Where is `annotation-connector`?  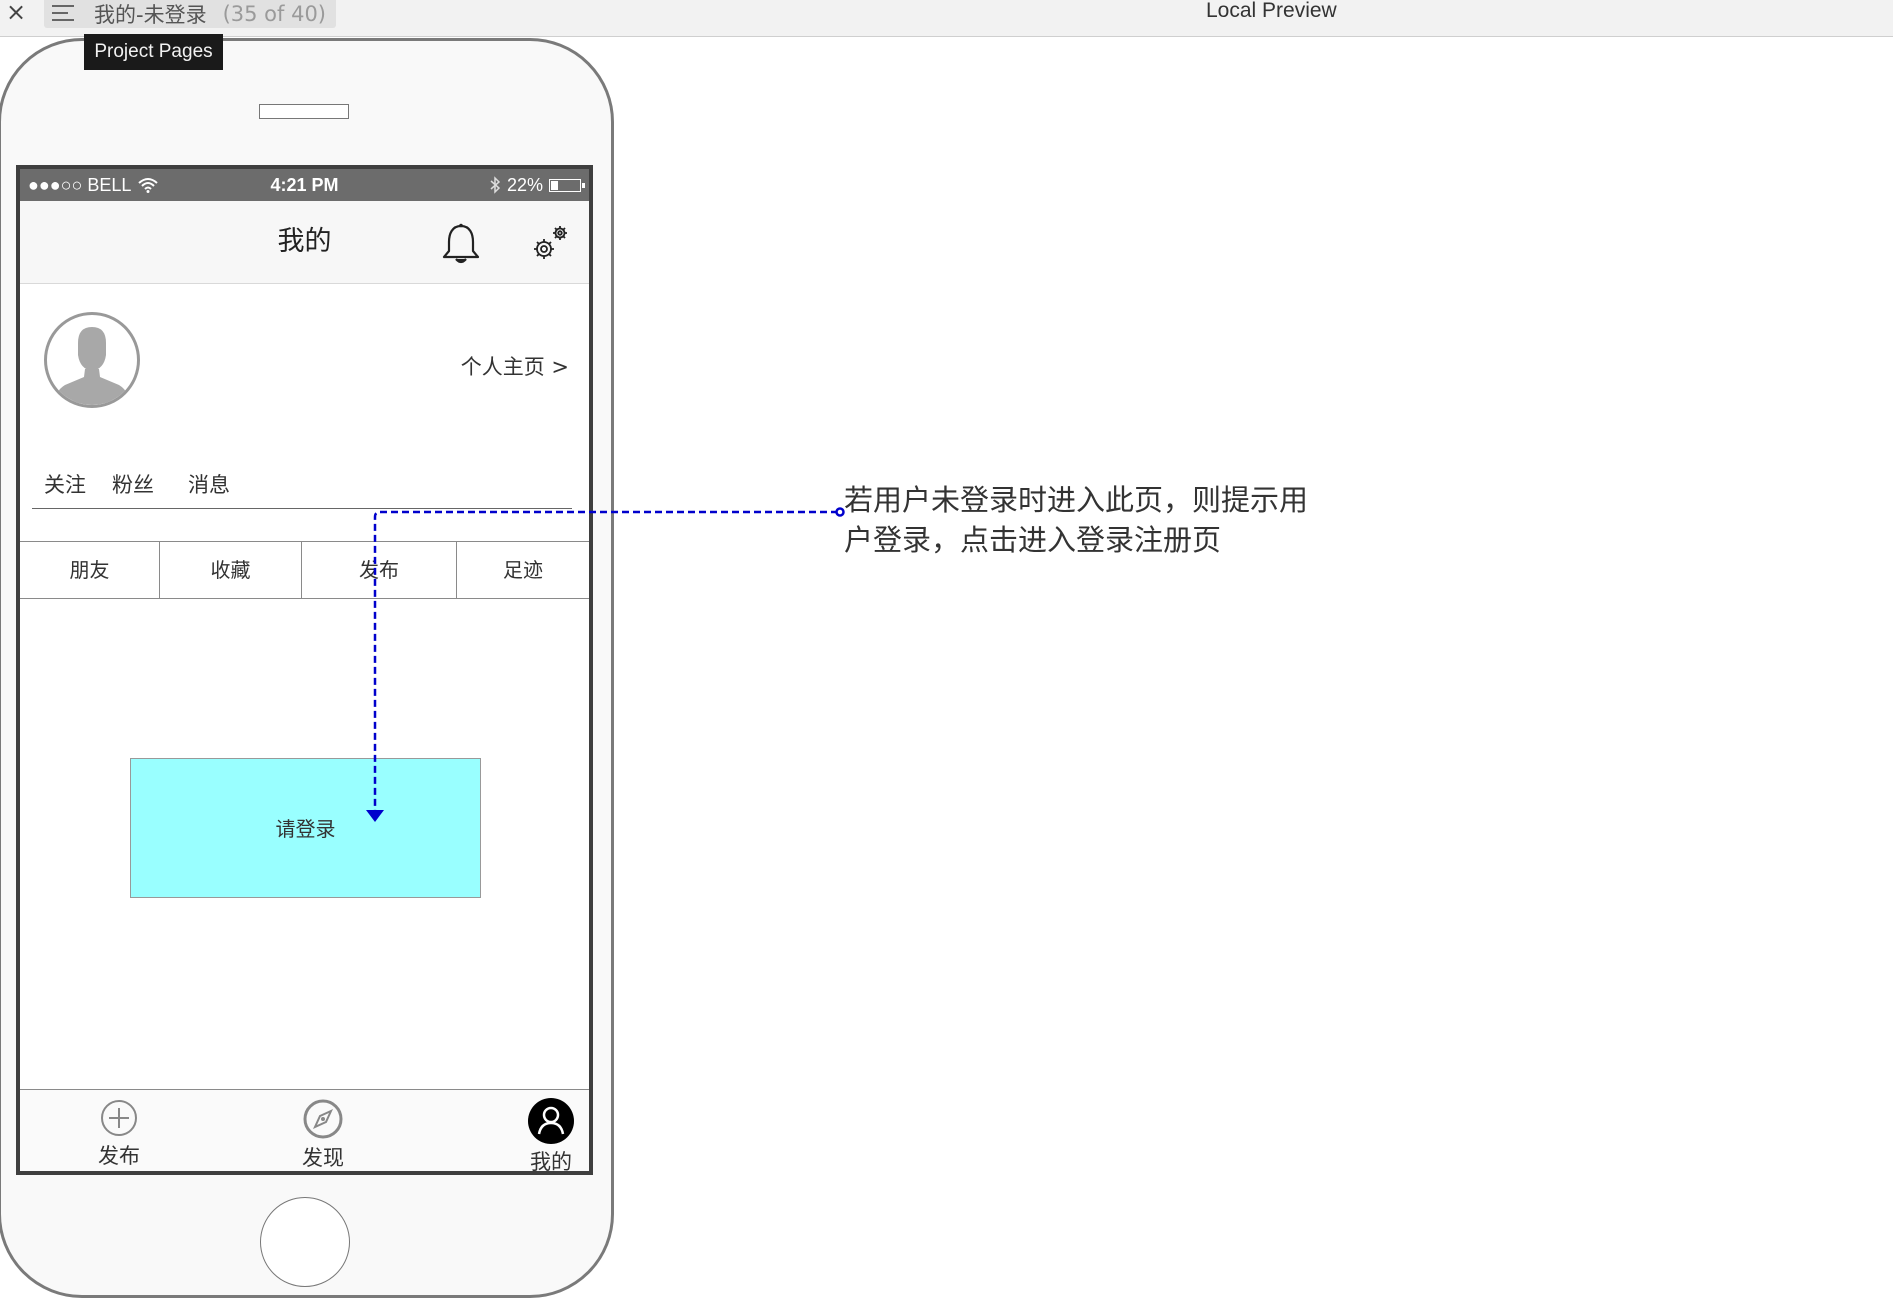
annotation-connector is located at coordinates (605, 664).